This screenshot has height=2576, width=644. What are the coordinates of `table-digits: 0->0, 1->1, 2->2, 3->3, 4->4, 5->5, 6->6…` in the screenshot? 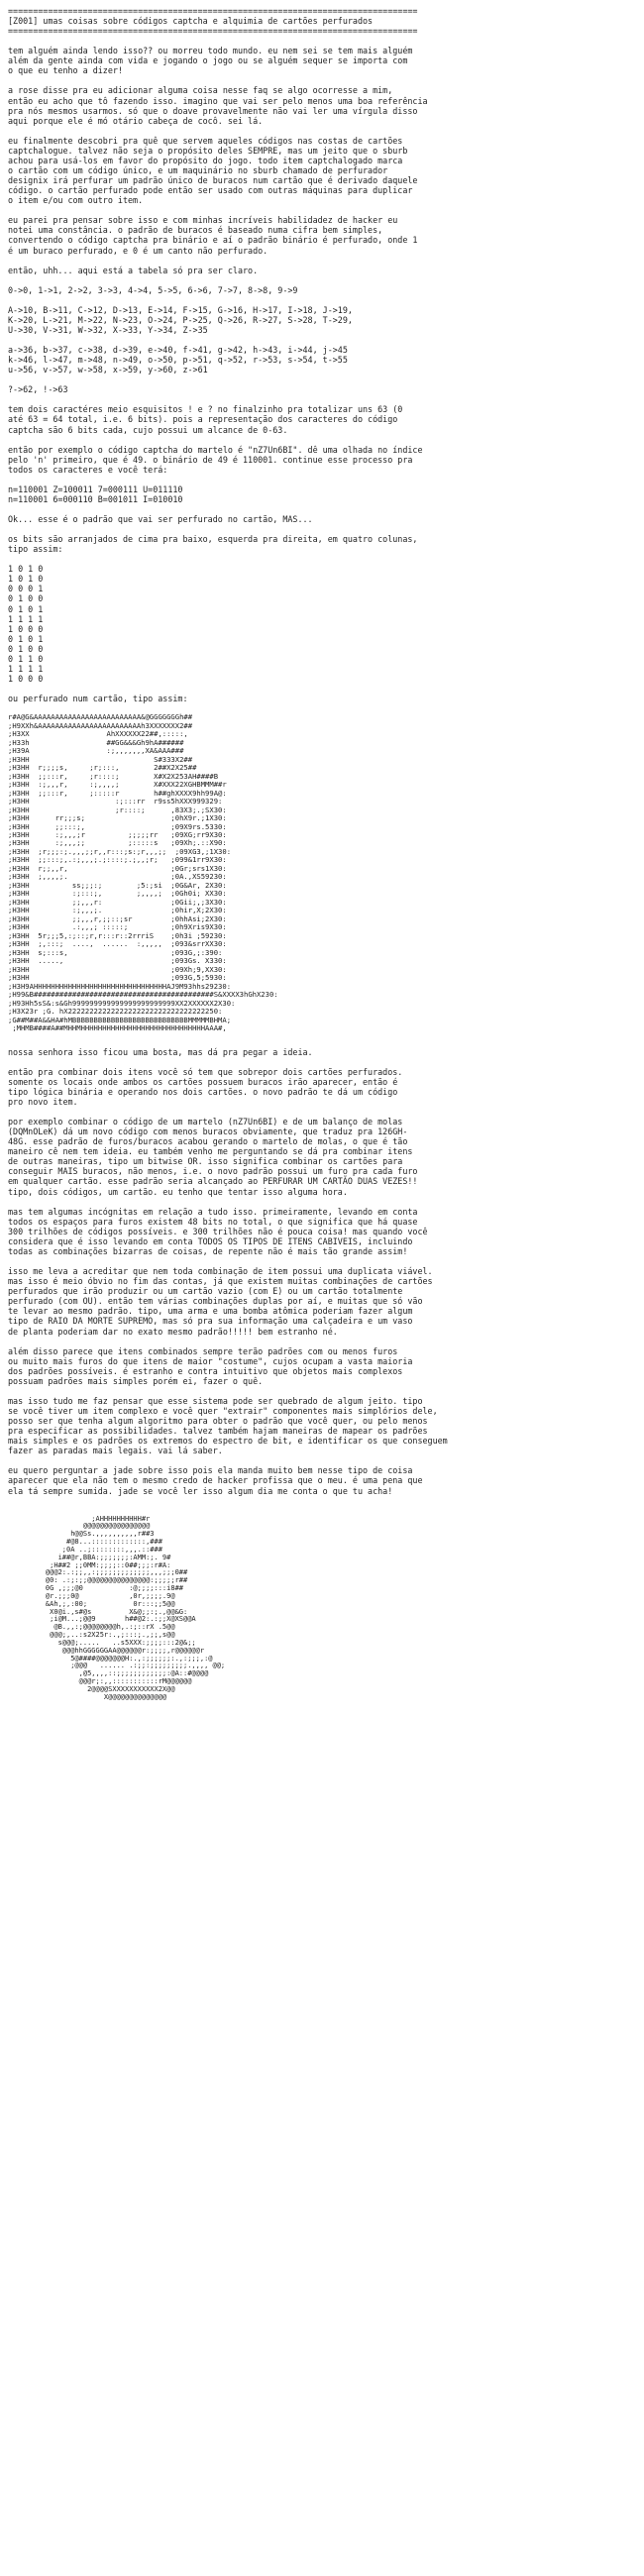 It's located at (153, 289).